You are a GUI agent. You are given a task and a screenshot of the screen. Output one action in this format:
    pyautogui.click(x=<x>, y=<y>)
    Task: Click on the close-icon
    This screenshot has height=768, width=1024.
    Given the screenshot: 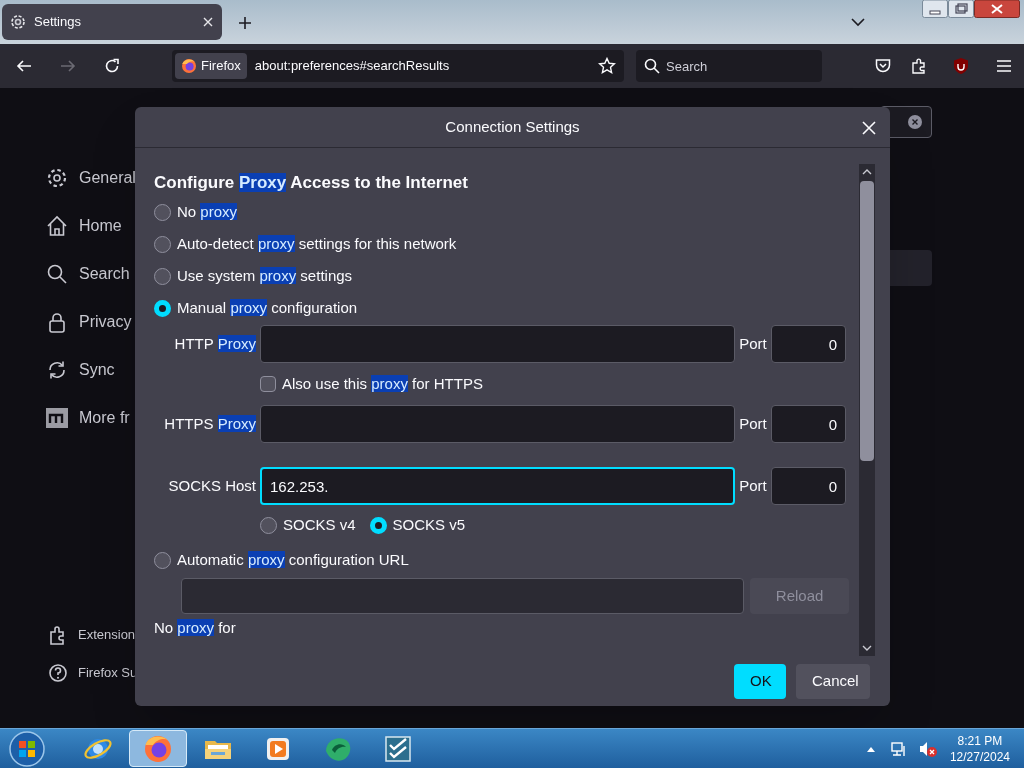 What is the action you would take?
    pyautogui.click(x=208, y=22)
    